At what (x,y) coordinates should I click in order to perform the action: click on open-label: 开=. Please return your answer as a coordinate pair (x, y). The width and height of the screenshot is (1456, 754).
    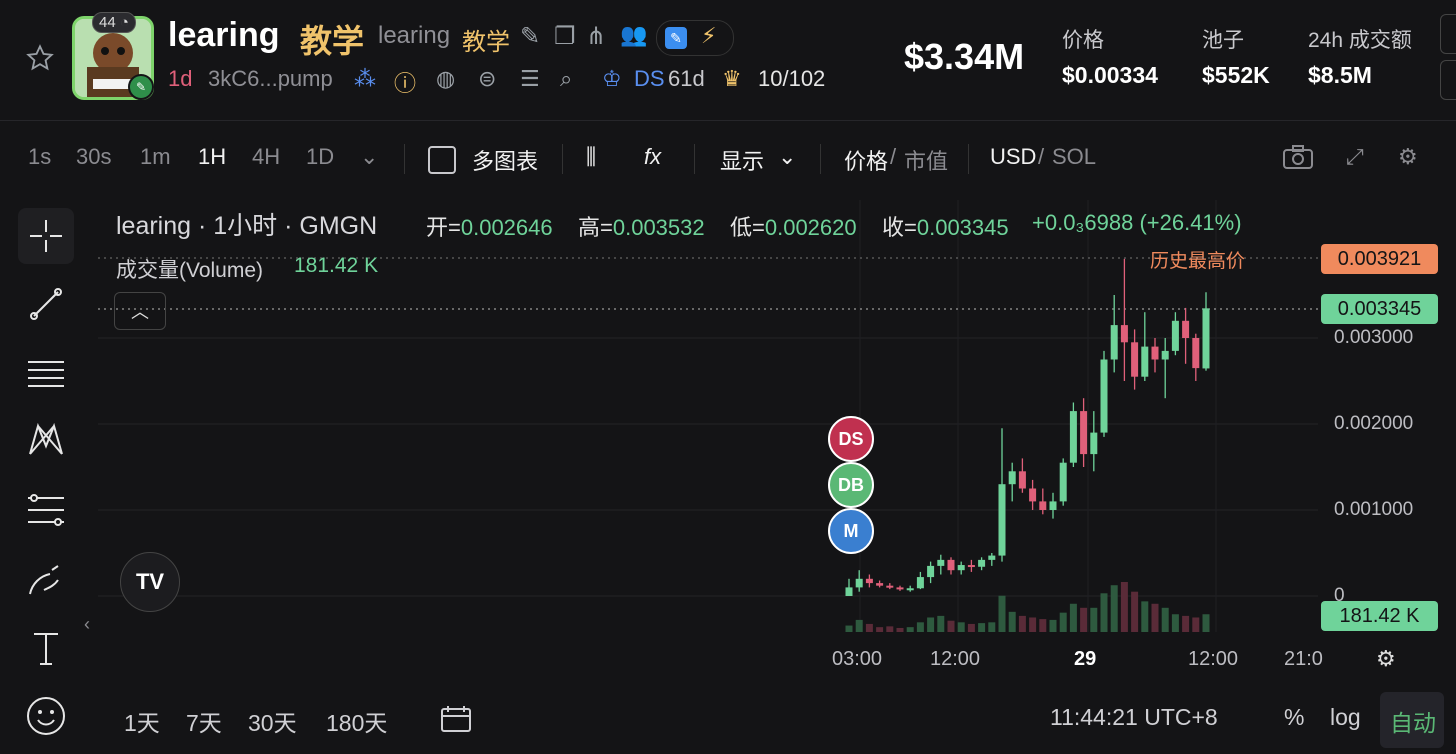
    Looking at the image, I should click on (443, 227).